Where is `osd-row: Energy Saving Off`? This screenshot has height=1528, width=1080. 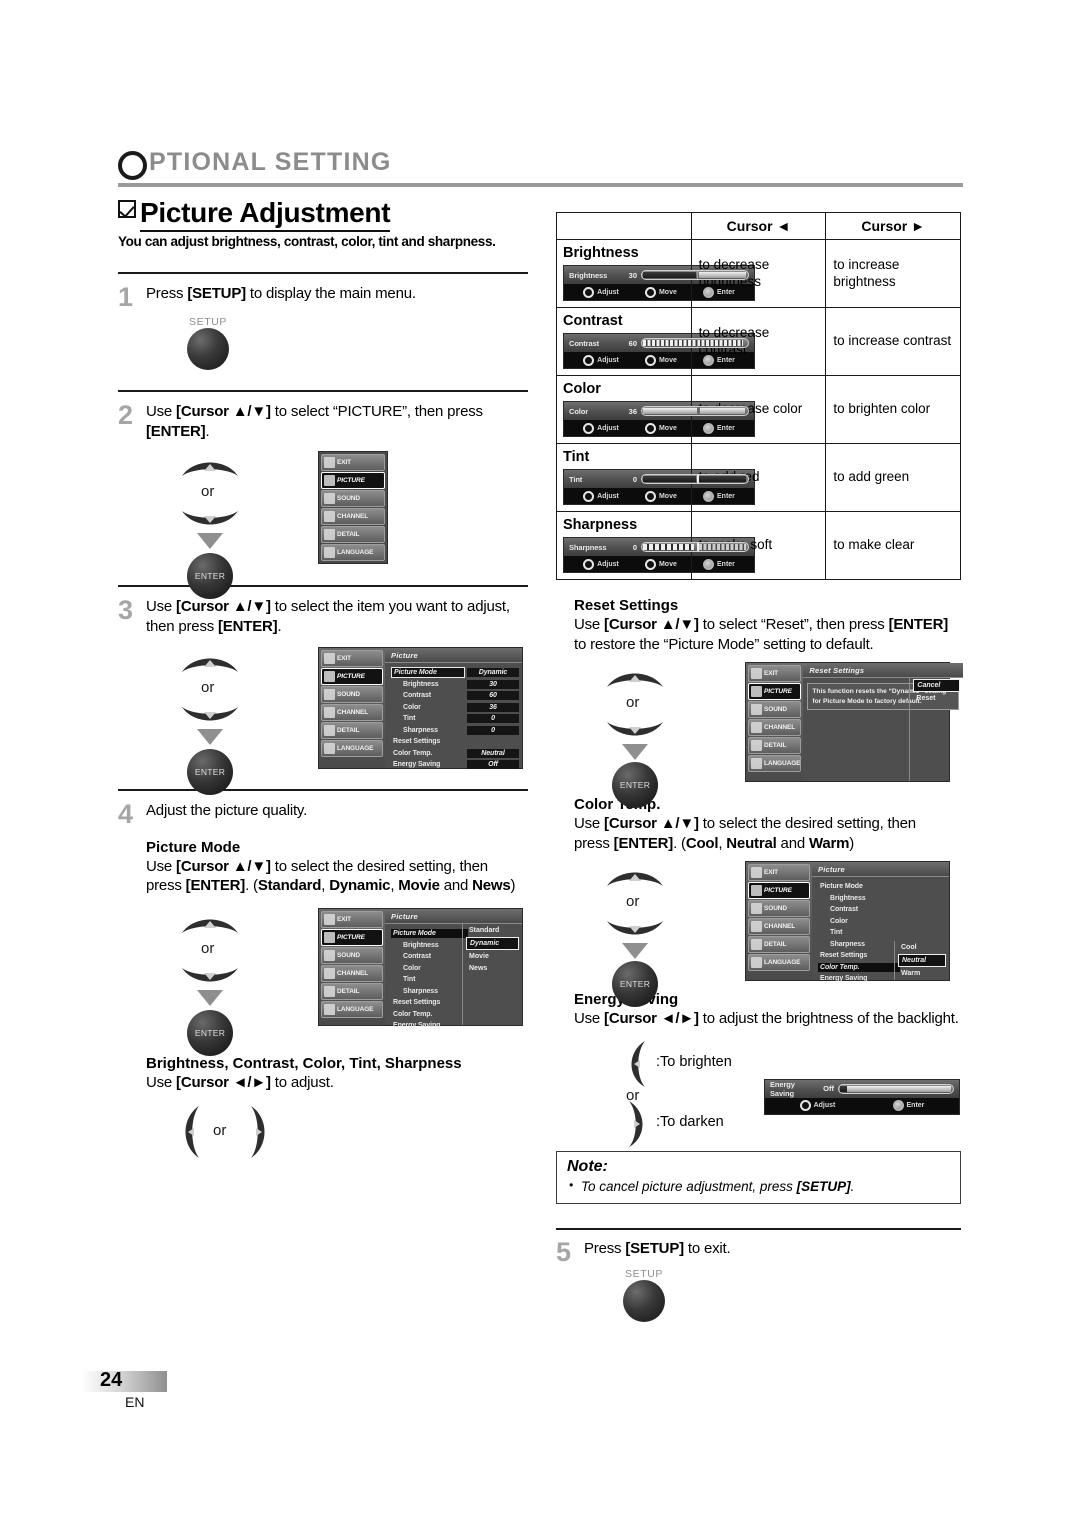 osd-row: Energy Saving Off is located at coordinates (453, 765).